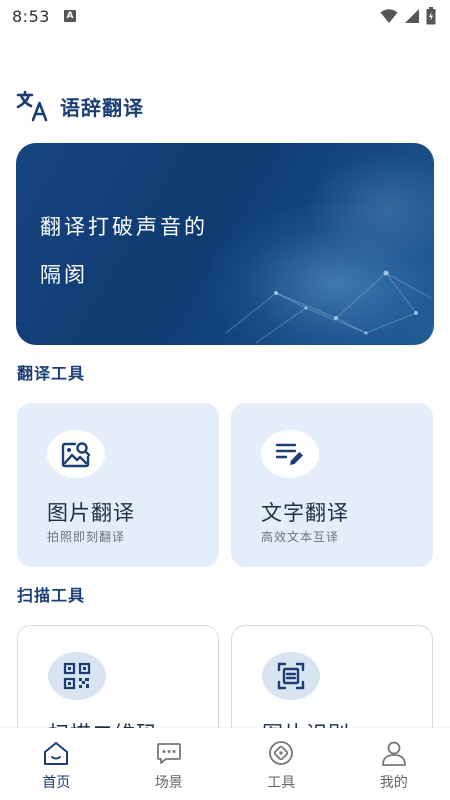 The width and height of the screenshot is (450, 800). What do you see at coordinates (300, 537) in the screenshot?
I see `card-subtitle: 高效文本互译` at bounding box center [300, 537].